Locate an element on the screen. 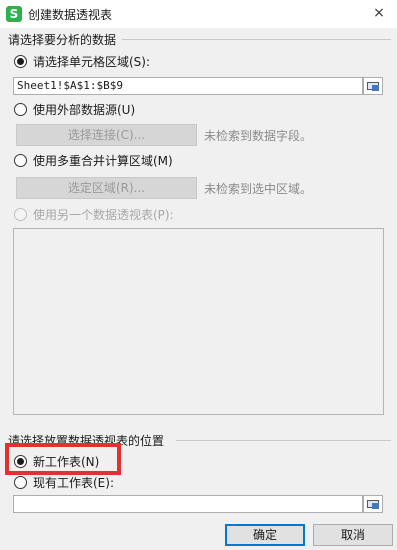 Image resolution: width=397 pixels, height=550 pixels. radio-label: 使用外部数据源(U) is located at coordinates (84, 110).